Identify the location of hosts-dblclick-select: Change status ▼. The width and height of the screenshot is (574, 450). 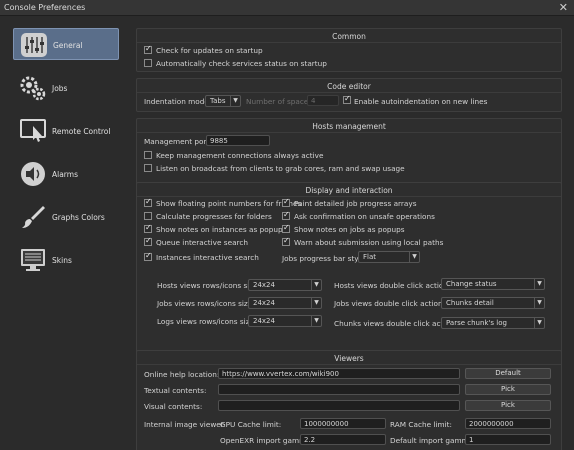
(493, 284).